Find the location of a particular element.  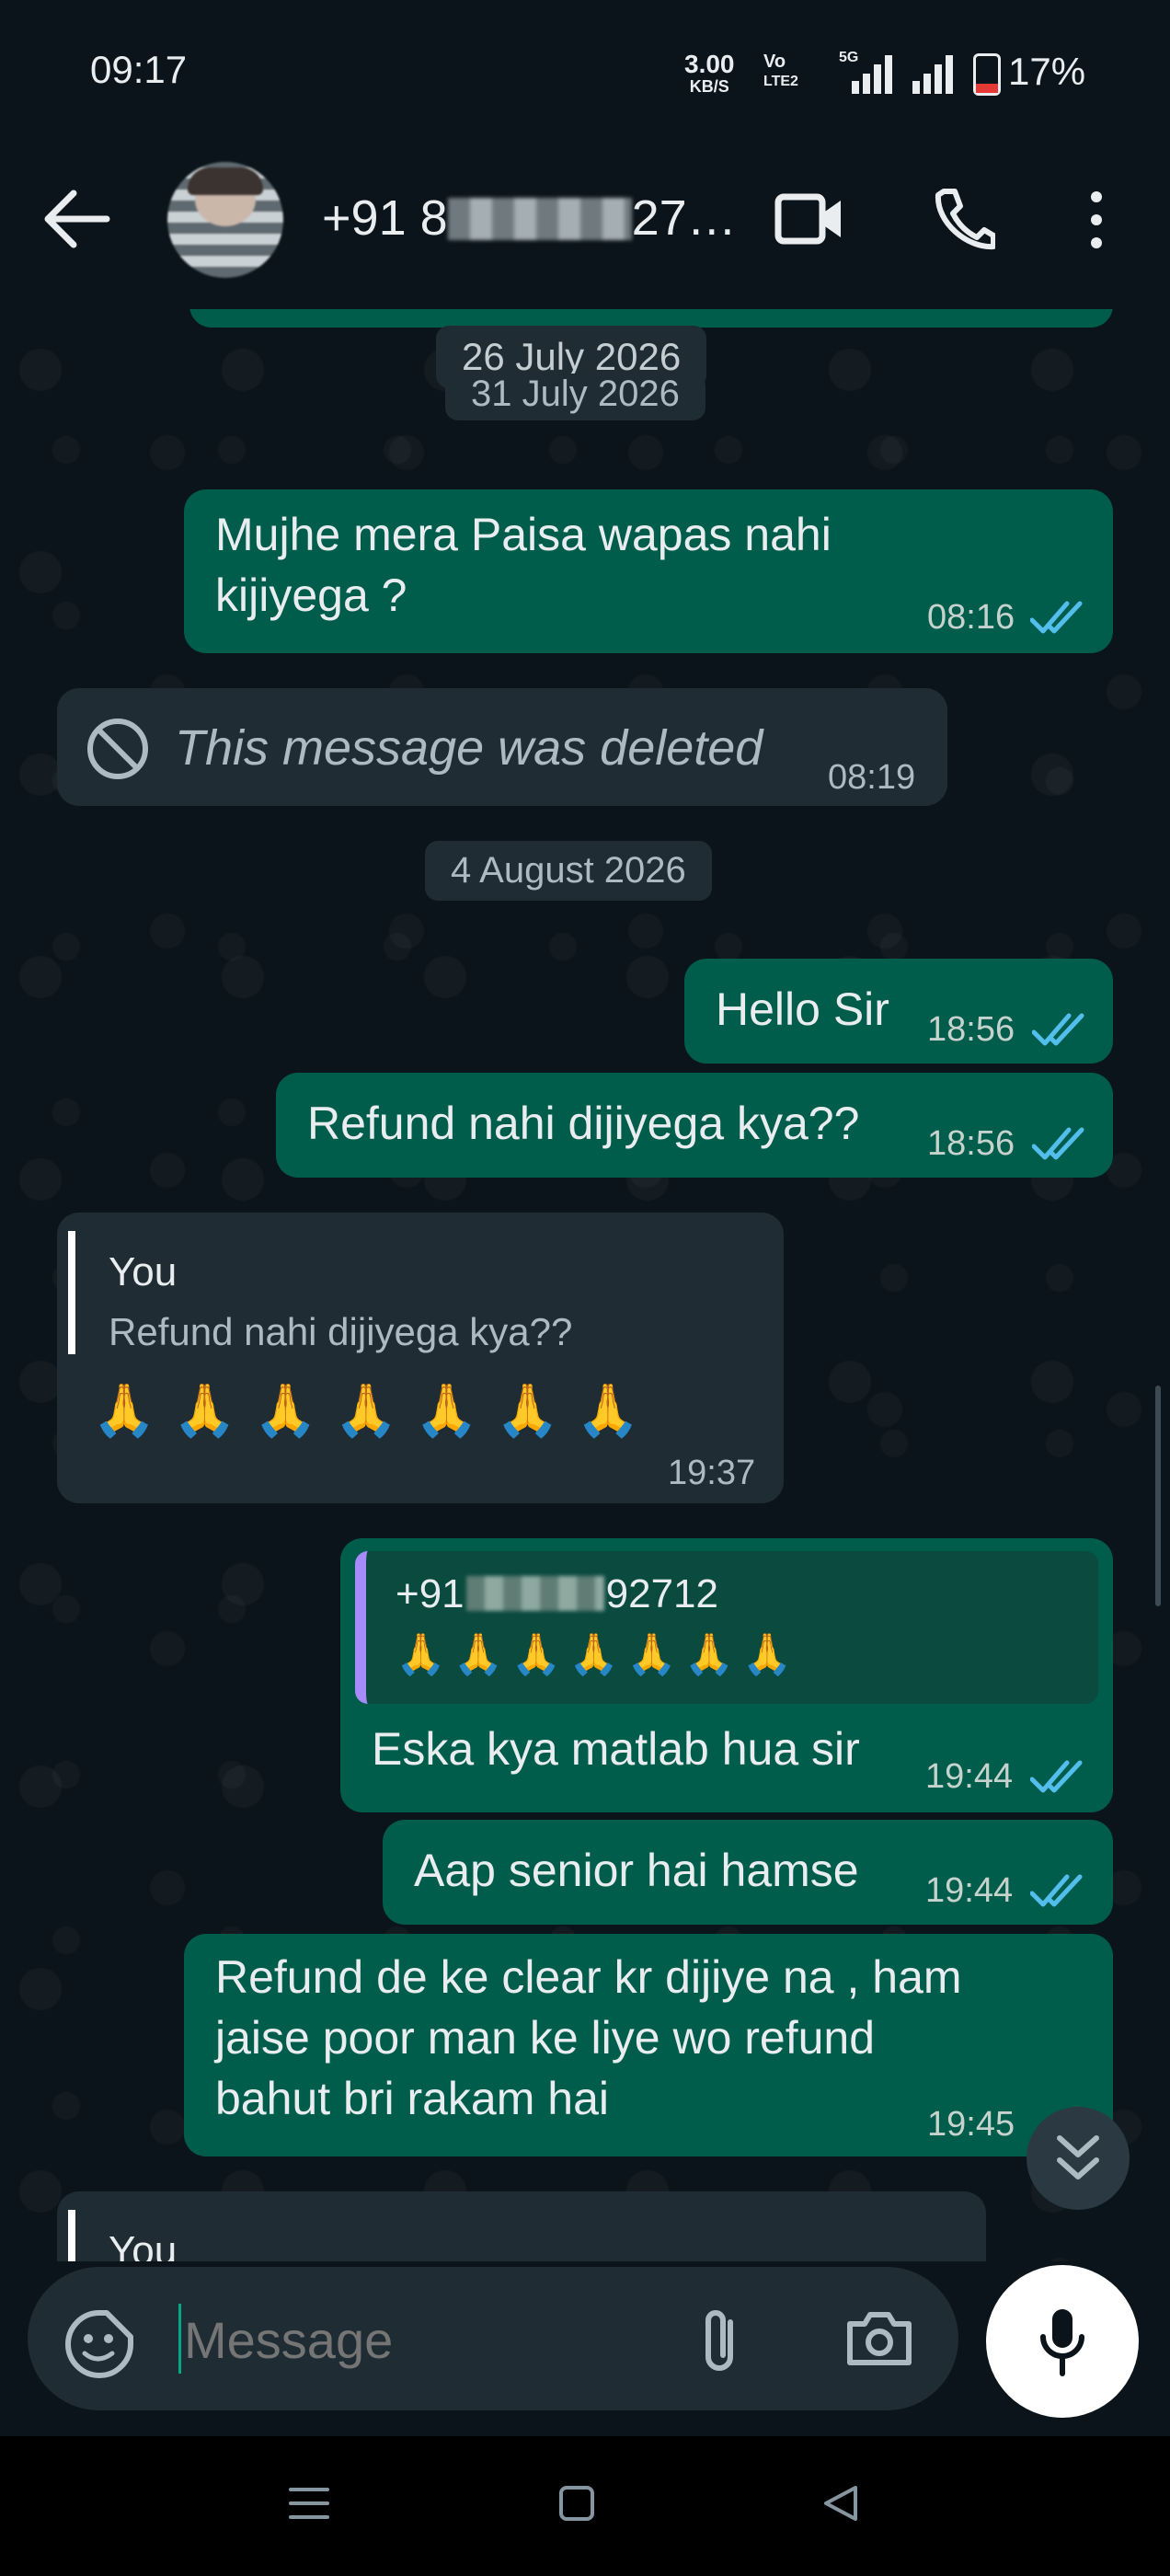

attach-icon is located at coordinates (720, 2344).